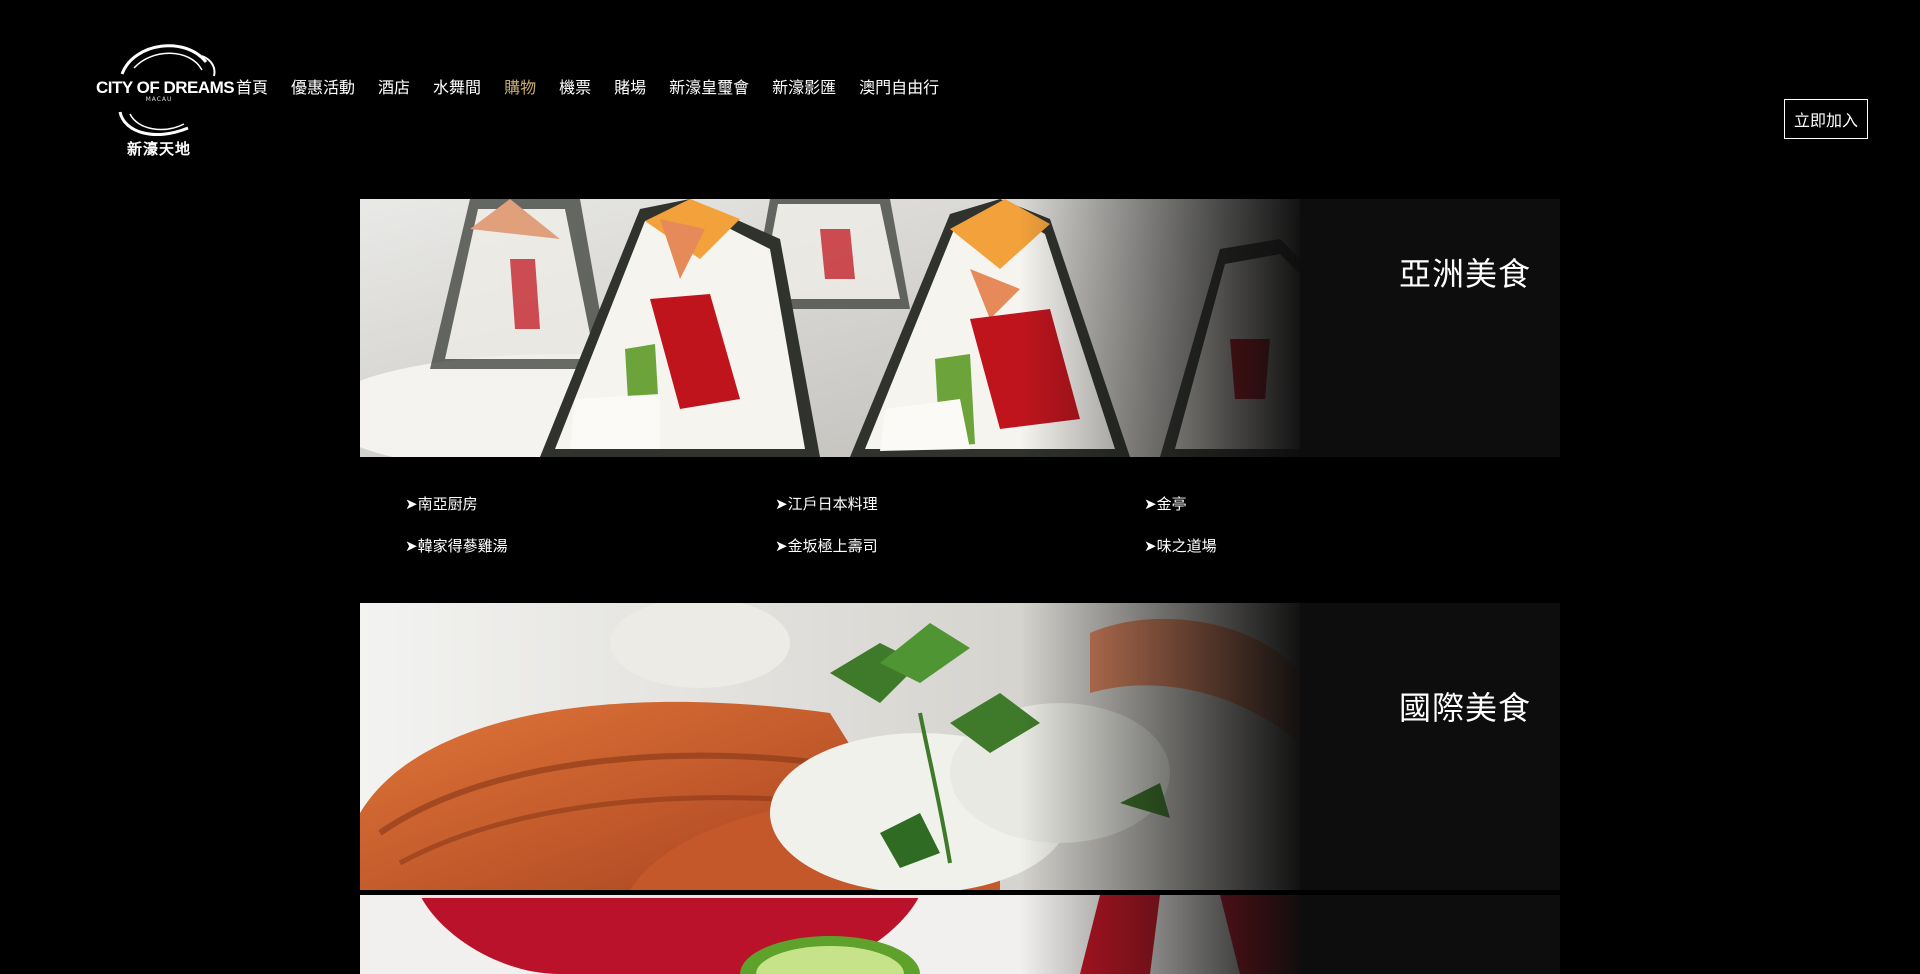 Image resolution: width=1920 pixels, height=974 pixels. I want to click on main-nav: 首頁 優惠活動 酒店 水舞間 購物 機票 賭場 新濠皇璽會 新濠影匯 澳門自由行, so click(599, 88).